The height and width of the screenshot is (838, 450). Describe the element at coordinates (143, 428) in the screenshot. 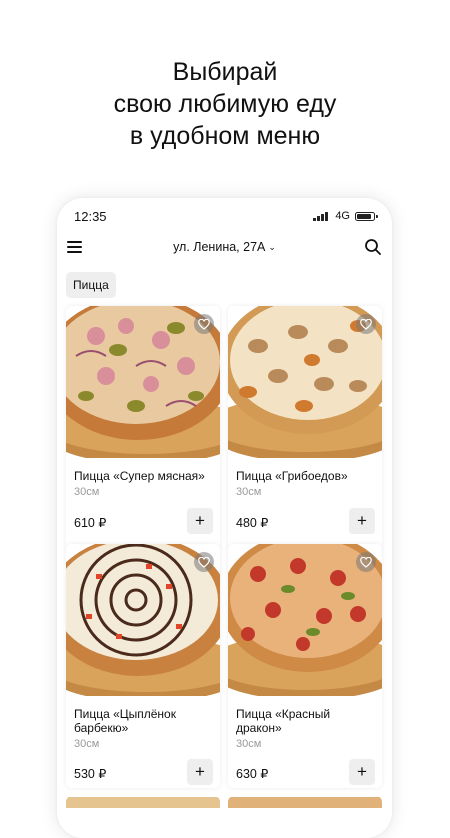

I see `product-card: Пицца «Супер мясная» 30см 610 ₽ +` at that location.